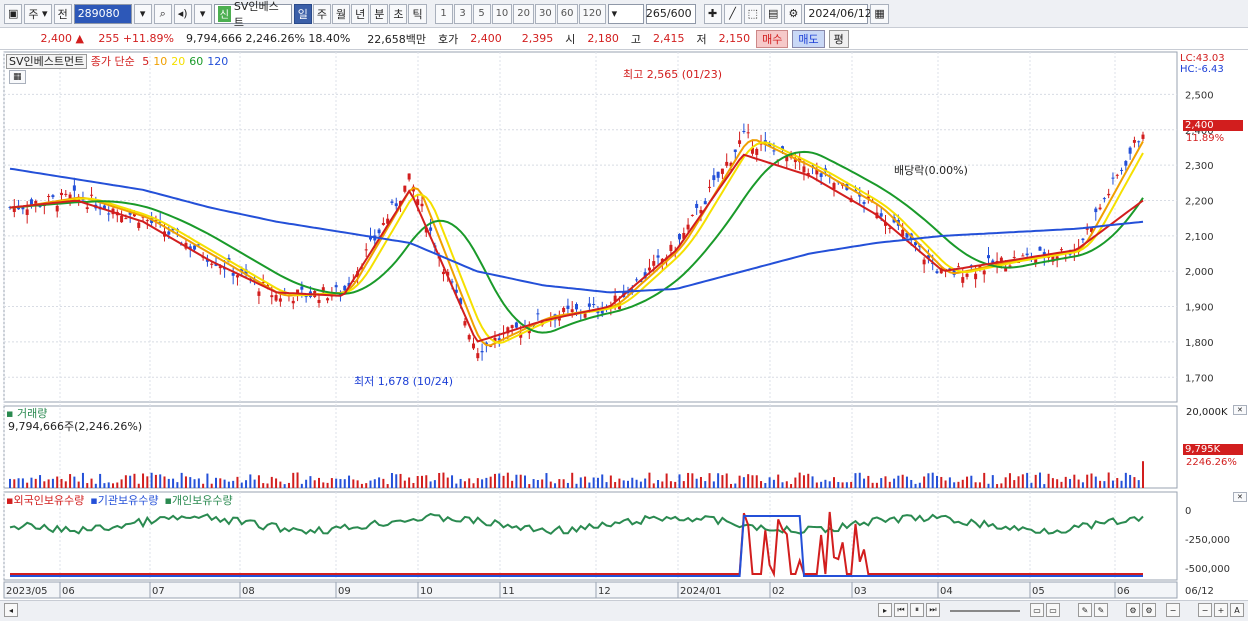 This screenshot has width=1248, height=621. I want to click on period-tab-0: 일, so click(302, 13).